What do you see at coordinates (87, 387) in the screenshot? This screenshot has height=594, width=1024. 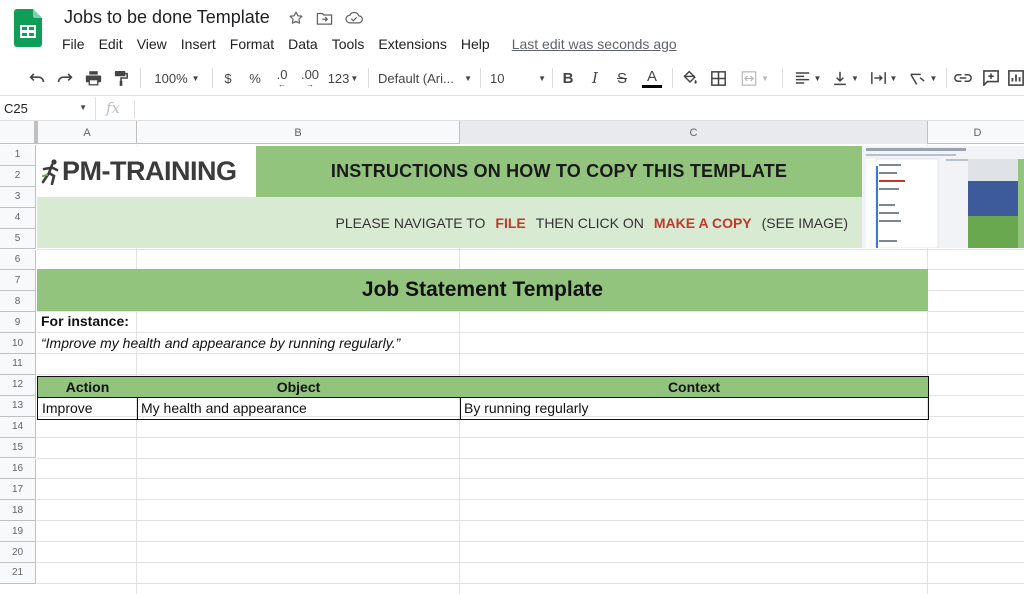 I see `table-header-action: Action` at bounding box center [87, 387].